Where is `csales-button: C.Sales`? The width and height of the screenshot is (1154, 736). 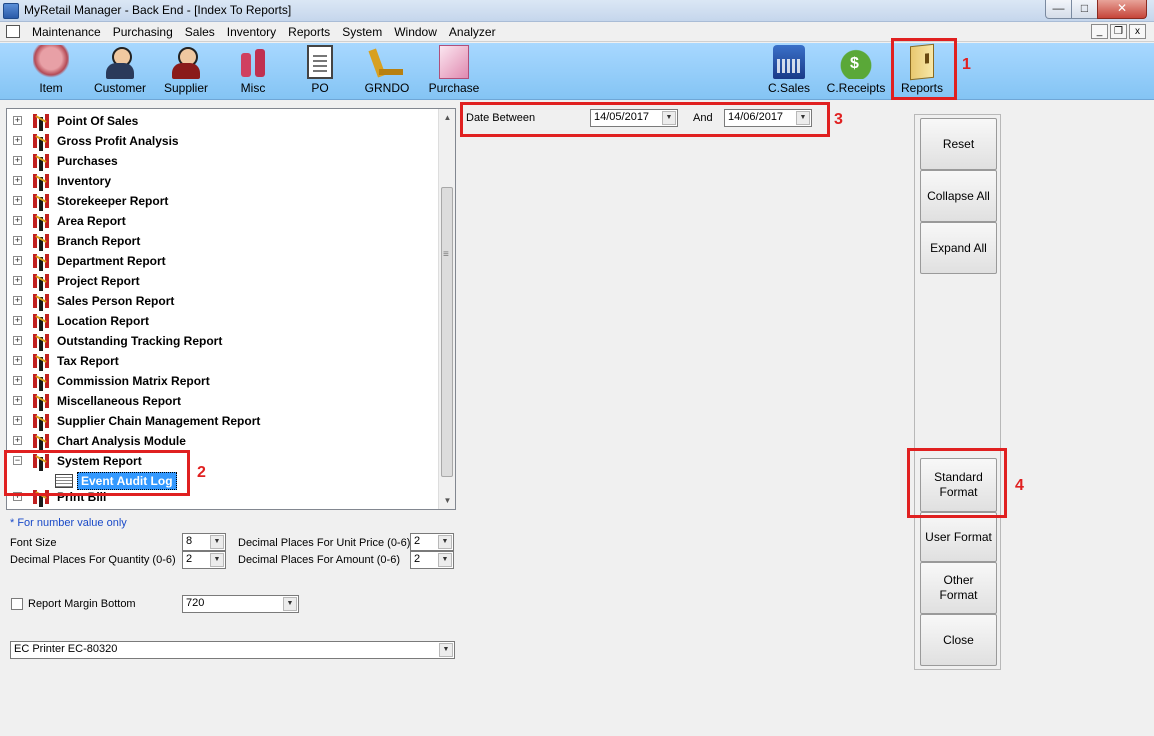
csales-button: C.Sales is located at coordinates (789, 71).